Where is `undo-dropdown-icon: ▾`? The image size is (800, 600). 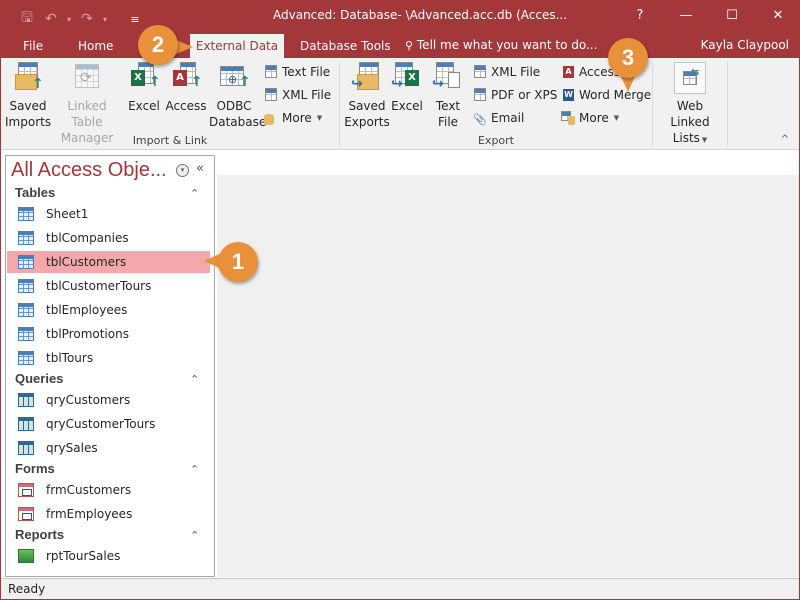
undo-dropdown-icon: ▾ is located at coordinates (69, 19).